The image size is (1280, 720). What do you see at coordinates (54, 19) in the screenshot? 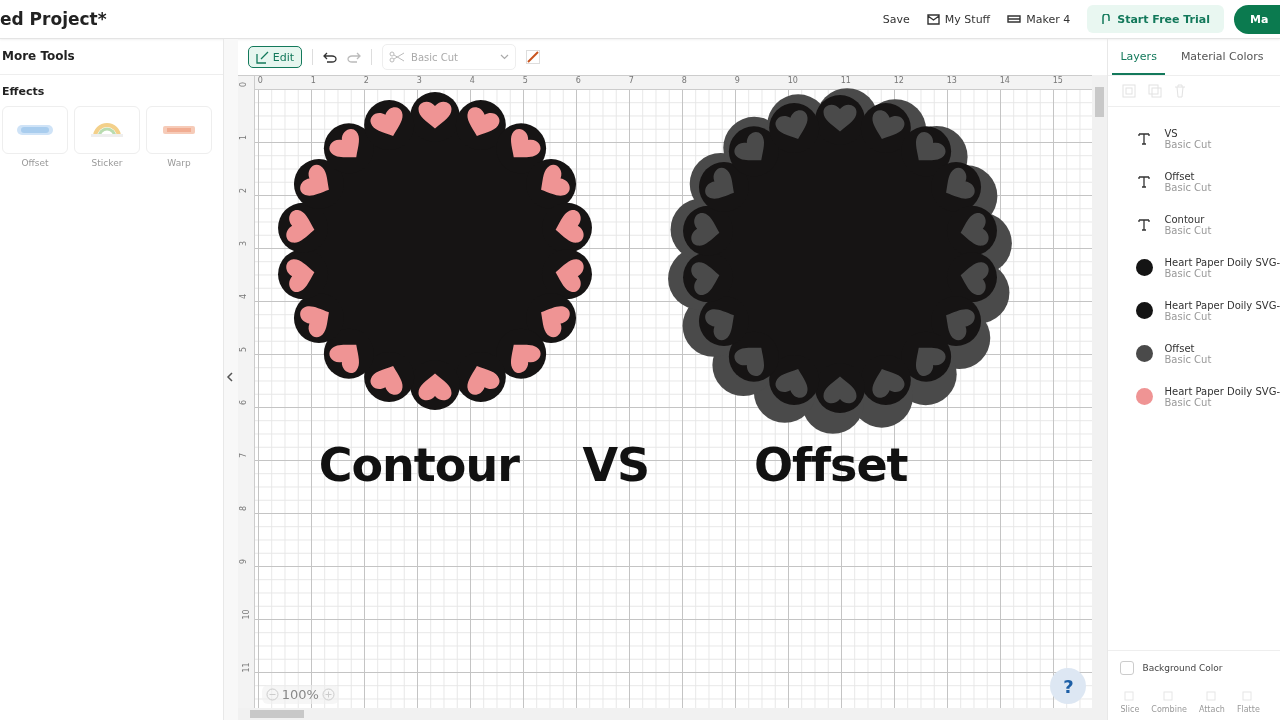
I see `project-title: ed Project*` at bounding box center [54, 19].